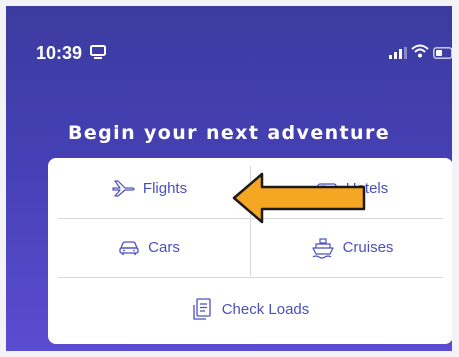 Image resolution: width=459 pixels, height=357 pixels. What do you see at coordinates (420, 53) in the screenshot?
I see `wifi-icon` at bounding box center [420, 53].